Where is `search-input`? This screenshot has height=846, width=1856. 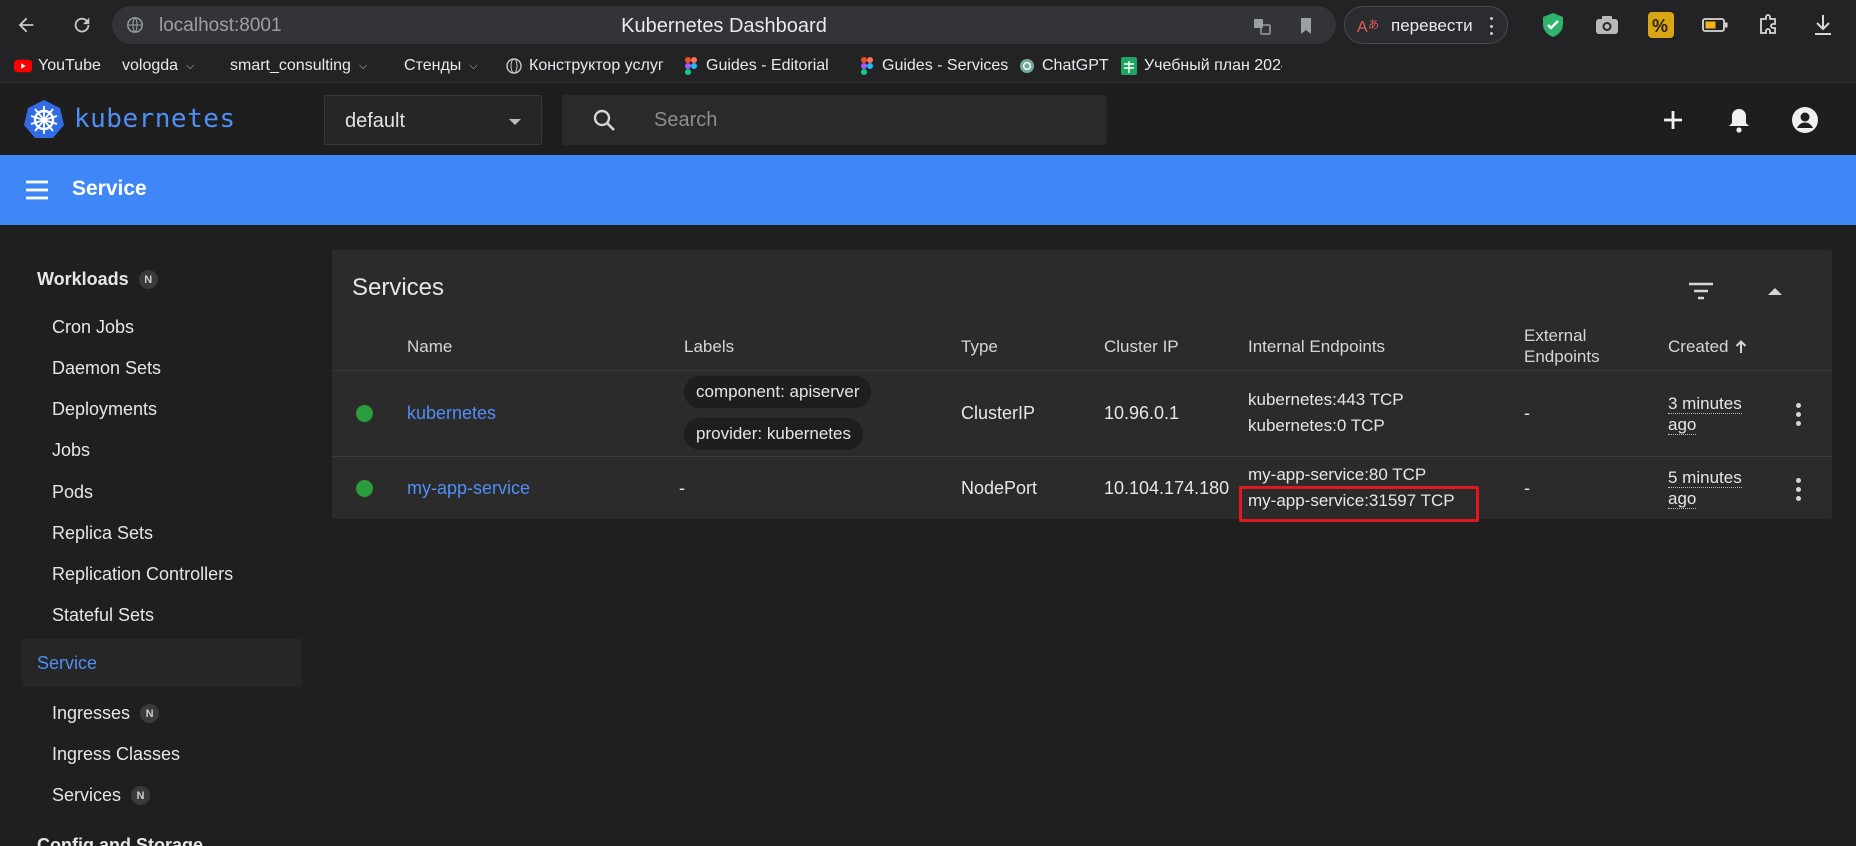 search-input is located at coordinates (874, 120).